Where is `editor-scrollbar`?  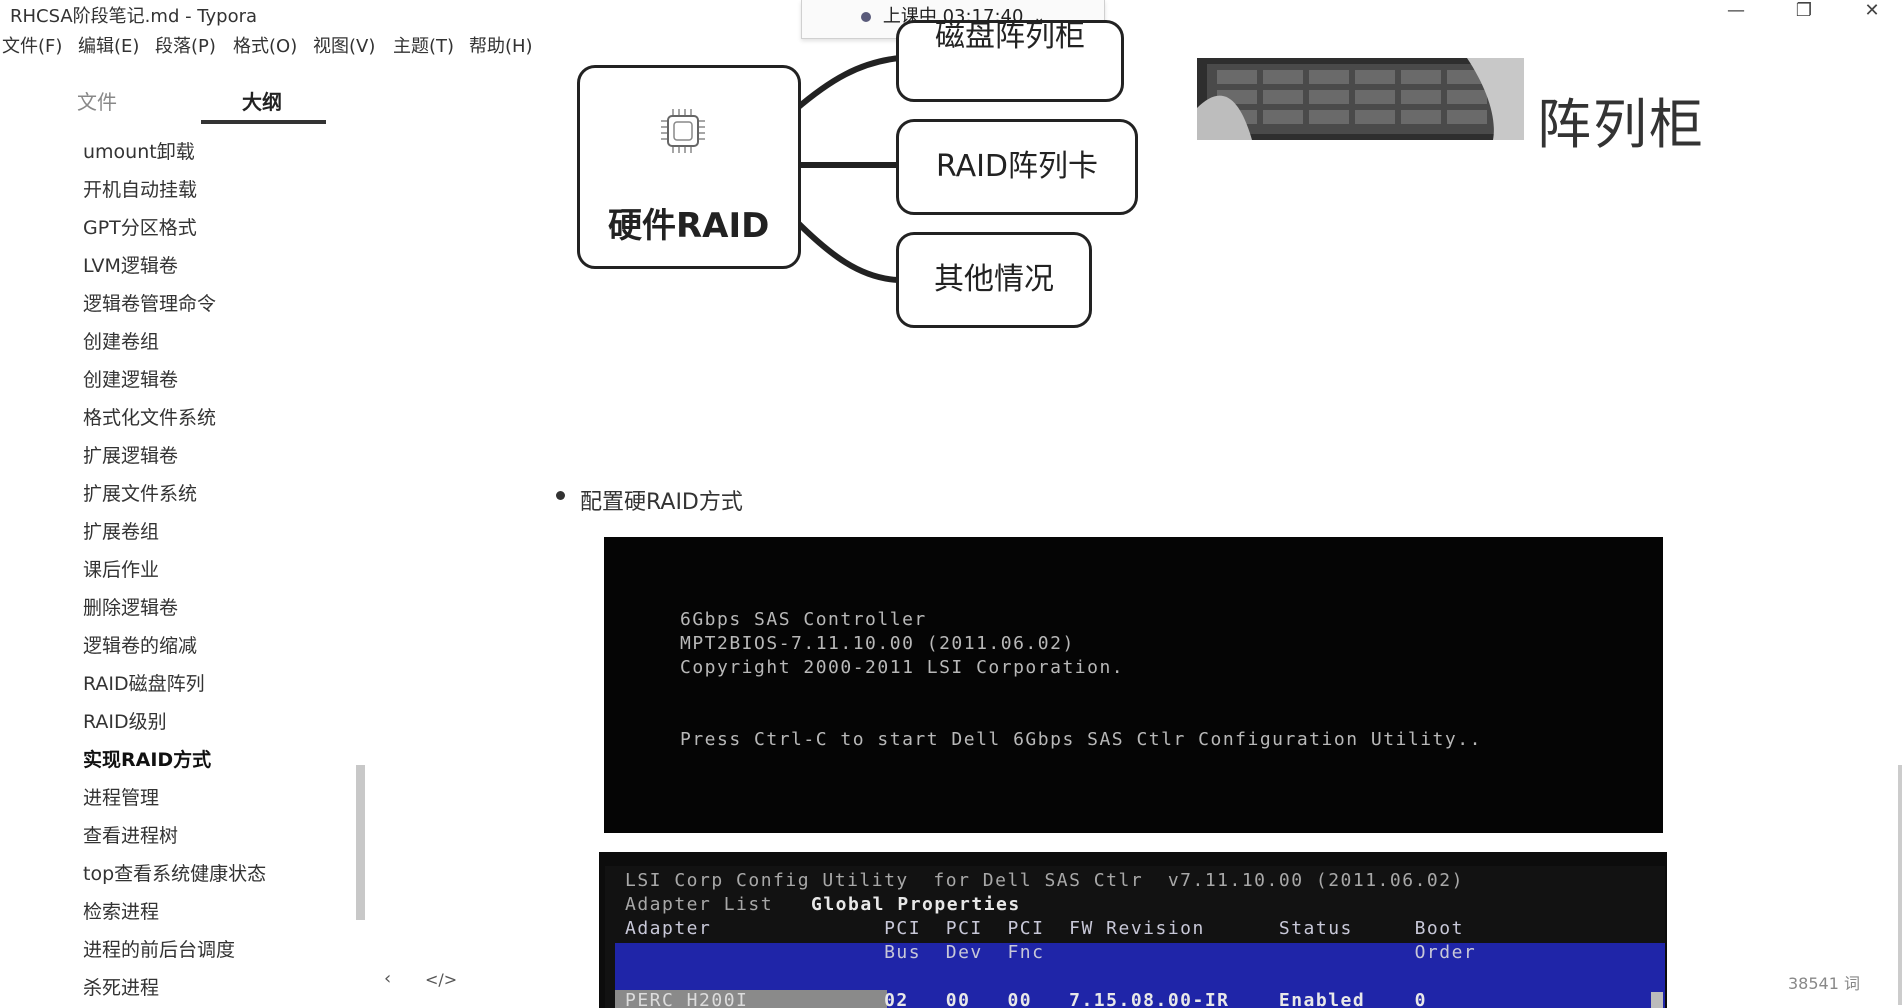
editor-scrollbar is located at coordinates (1900, 885).